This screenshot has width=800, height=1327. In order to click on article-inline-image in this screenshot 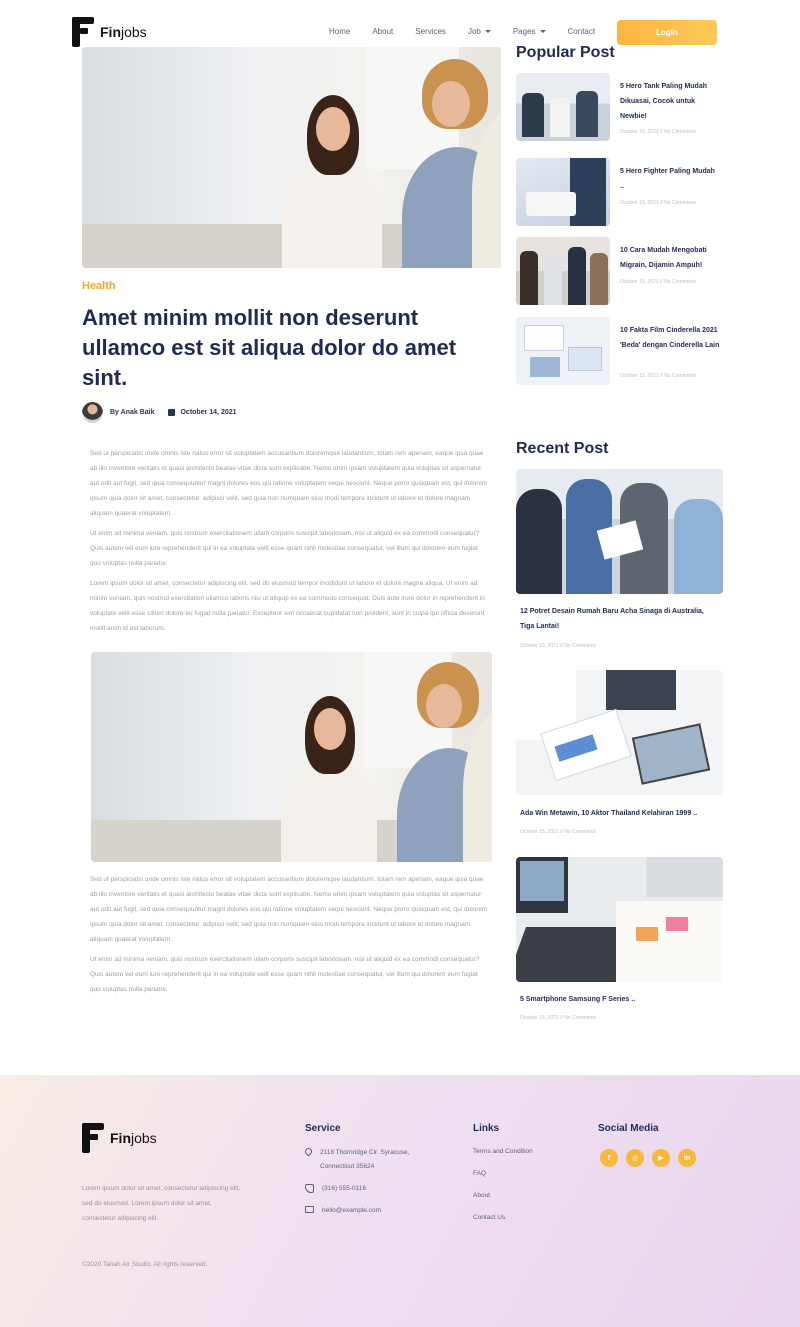, I will do `click(291, 757)`.